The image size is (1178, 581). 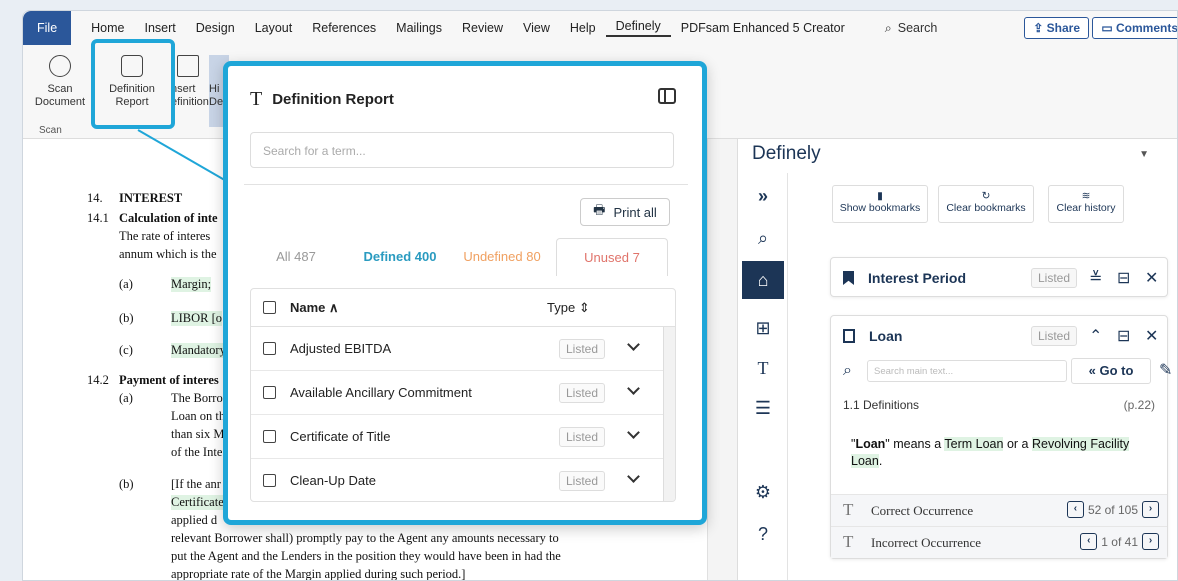 I want to click on dock-panel-icon, so click(x=667, y=96).